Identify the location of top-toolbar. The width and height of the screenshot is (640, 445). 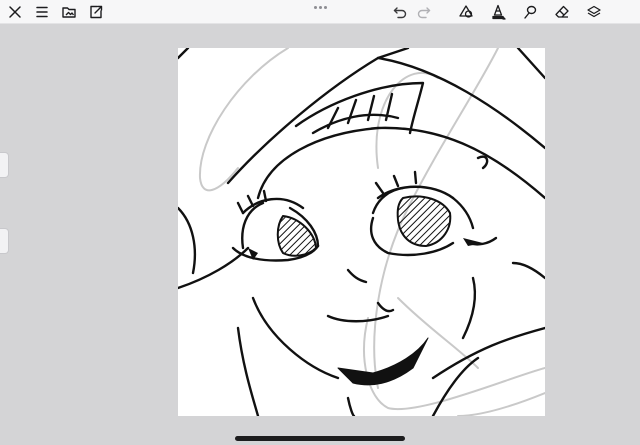
(320, 12).